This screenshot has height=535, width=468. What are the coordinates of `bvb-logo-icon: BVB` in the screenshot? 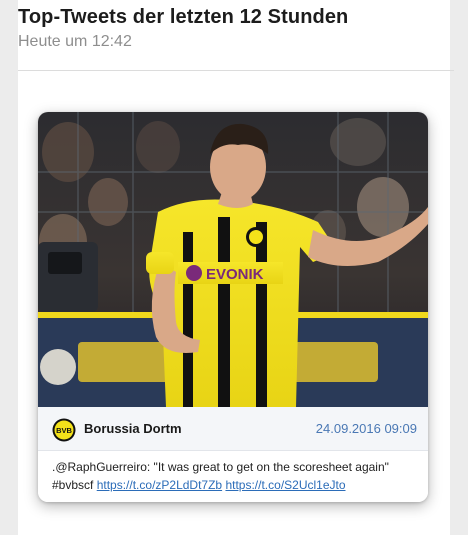 It's located at (64, 430).